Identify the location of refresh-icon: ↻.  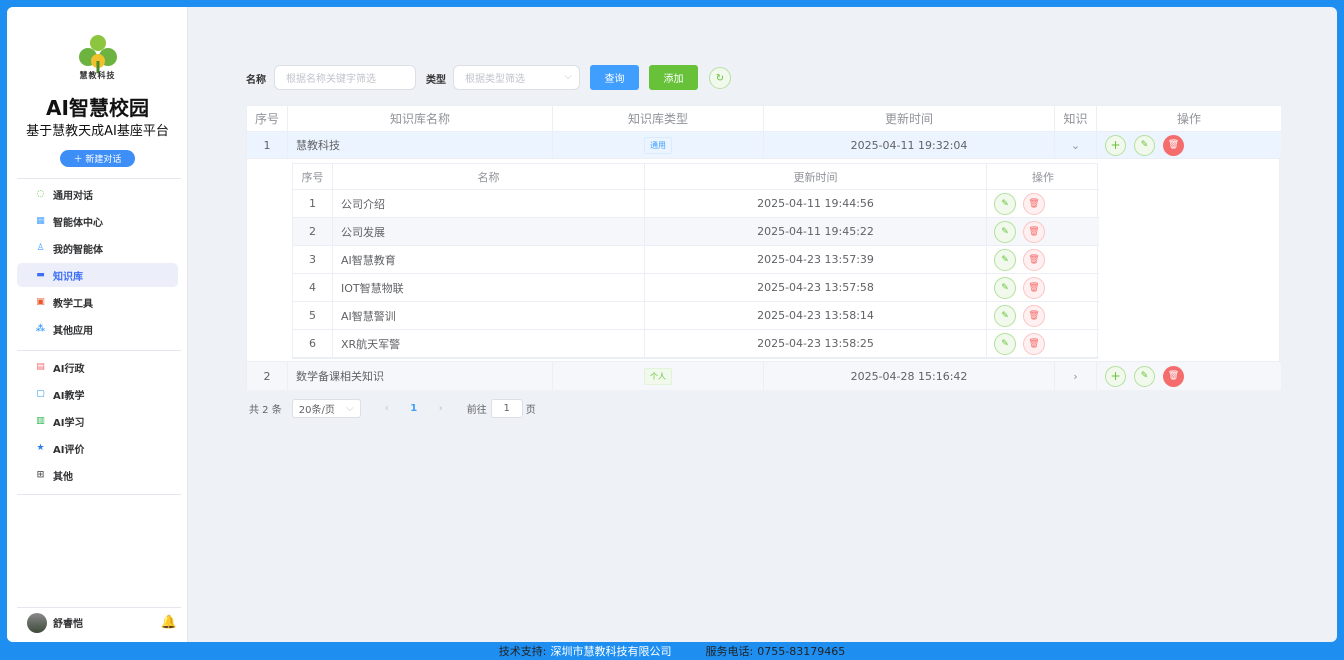
(720, 78).